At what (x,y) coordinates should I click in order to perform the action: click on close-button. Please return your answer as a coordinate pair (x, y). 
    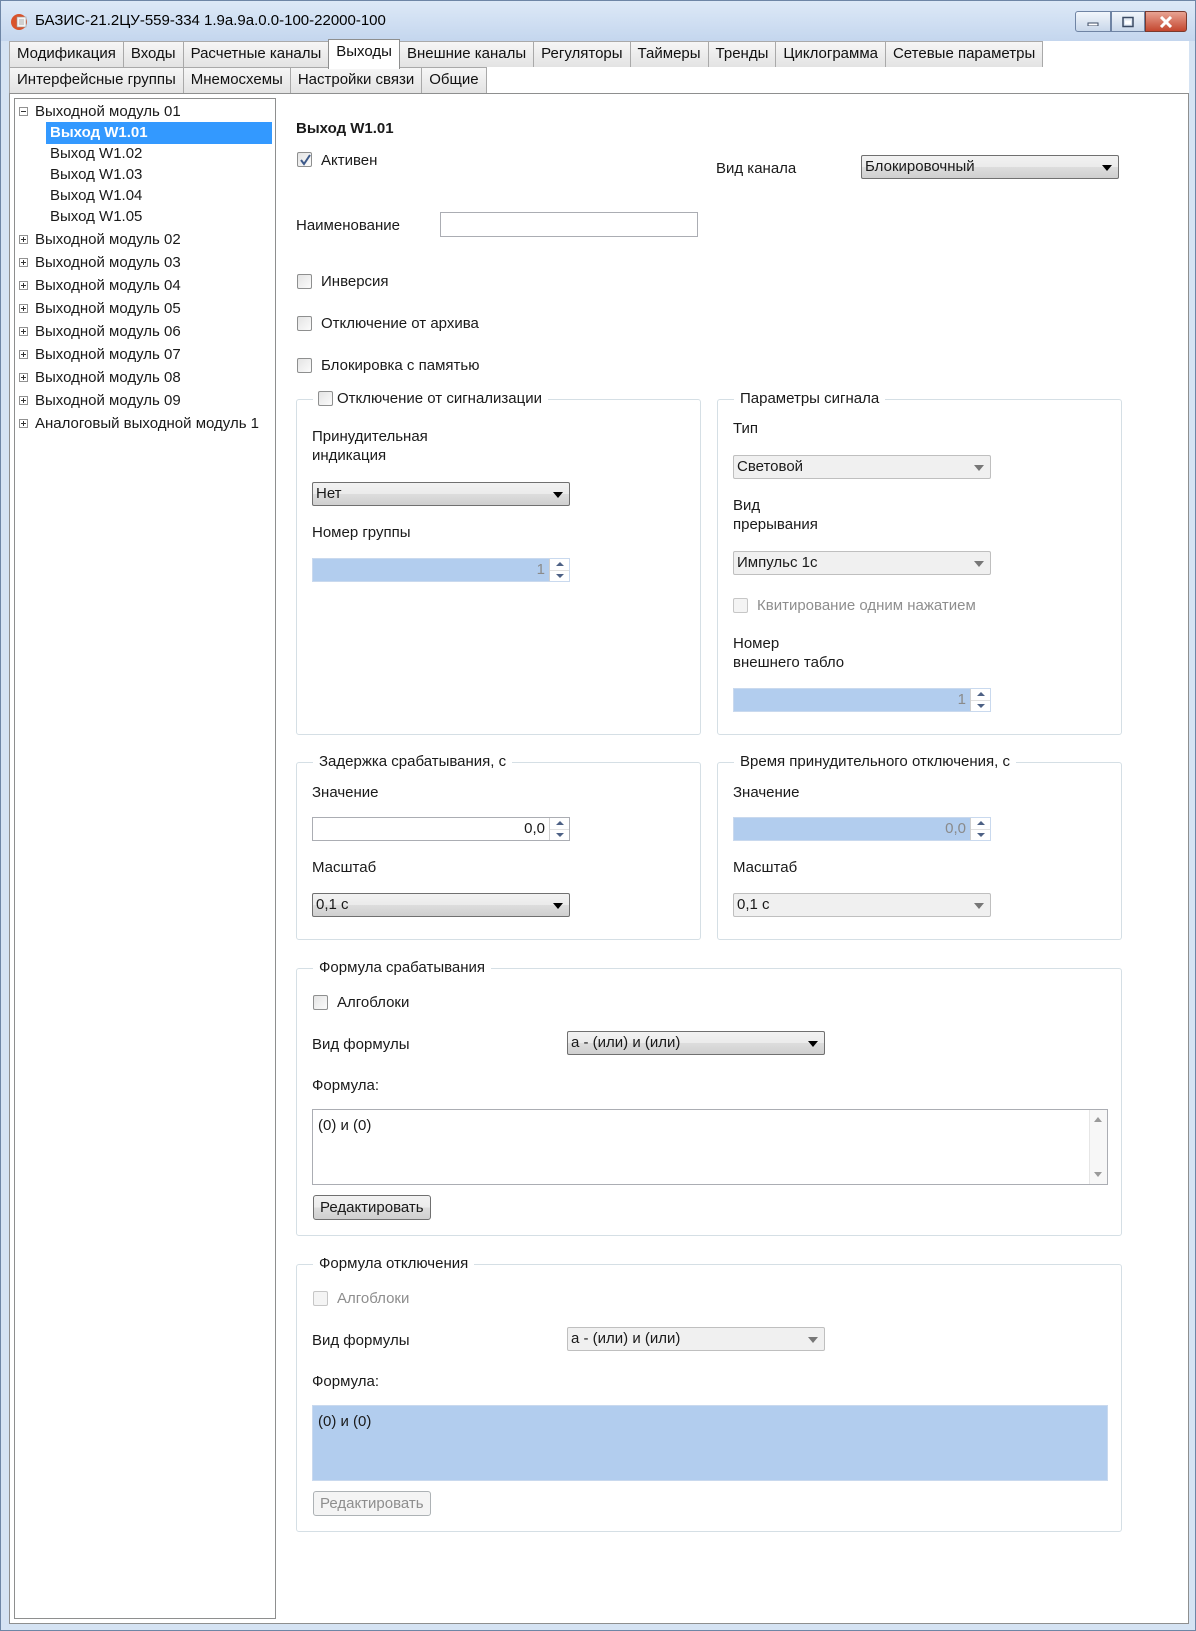
    Looking at the image, I should click on (1166, 21).